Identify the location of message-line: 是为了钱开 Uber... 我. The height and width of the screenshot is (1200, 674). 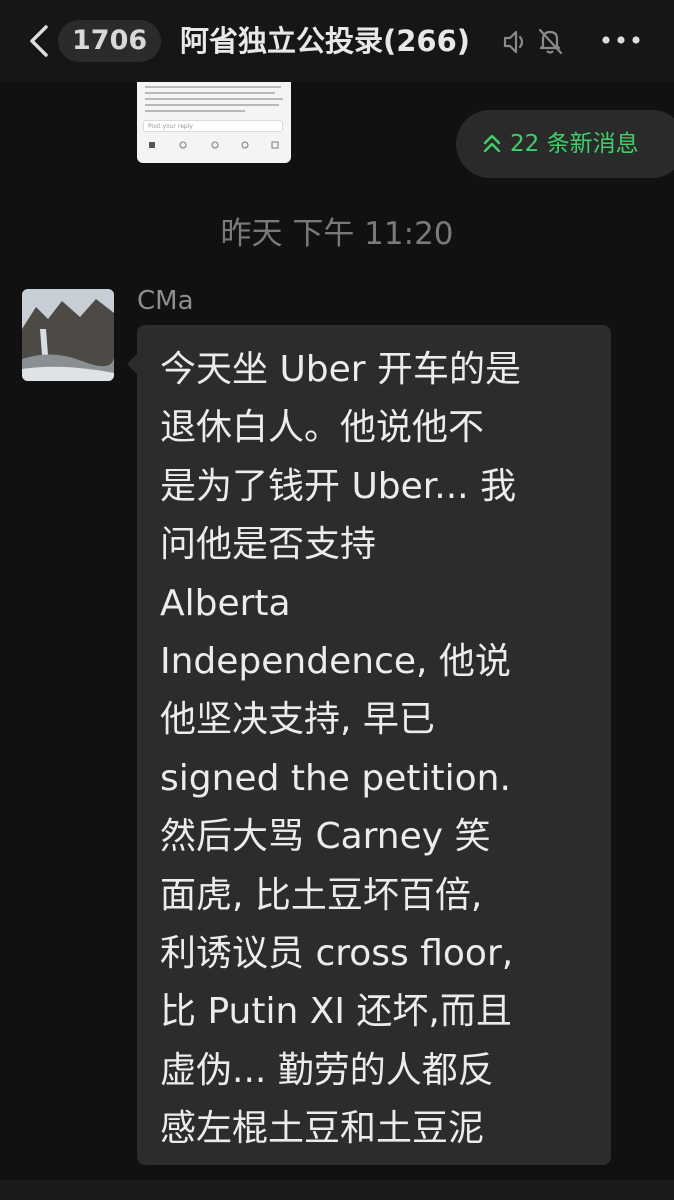
(338, 486).